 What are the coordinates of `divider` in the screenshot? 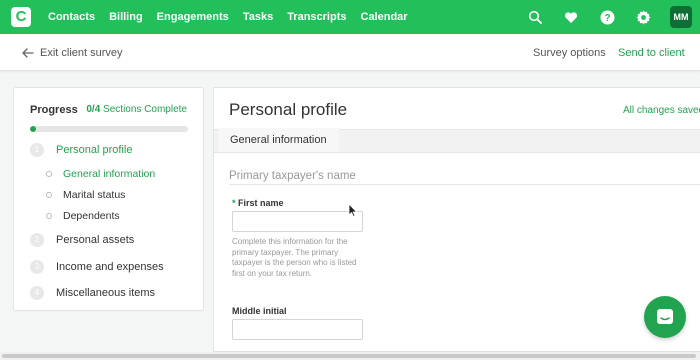 It's located at (464, 184).